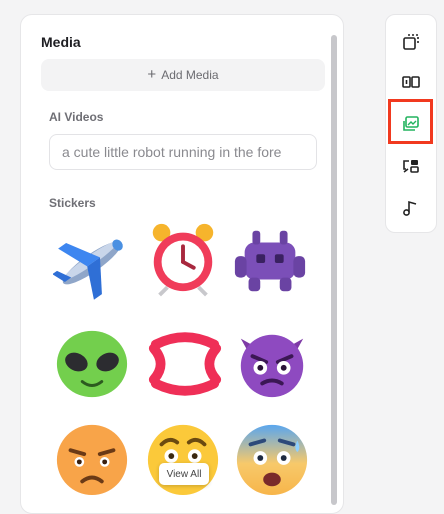 Image resolution: width=444 pixels, height=514 pixels. What do you see at coordinates (92, 263) in the screenshot?
I see `sticker-airplane` at bounding box center [92, 263].